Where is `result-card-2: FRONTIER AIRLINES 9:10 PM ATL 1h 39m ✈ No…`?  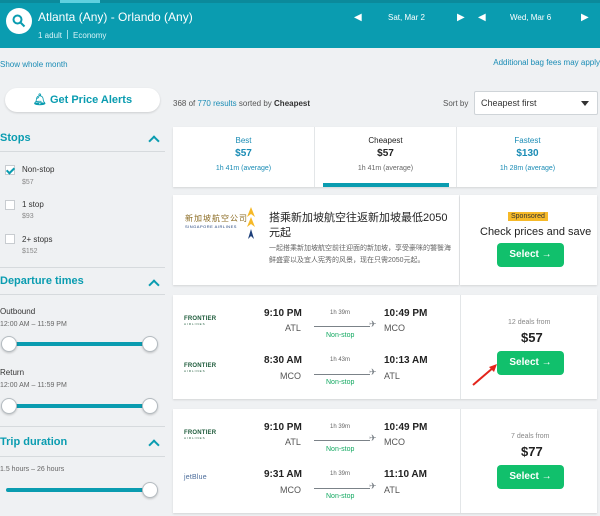
result-card-2: FRONTIER AIRLINES 9:10 PM ATL 1h 39m ✈ No… is located at coordinates (385, 461).